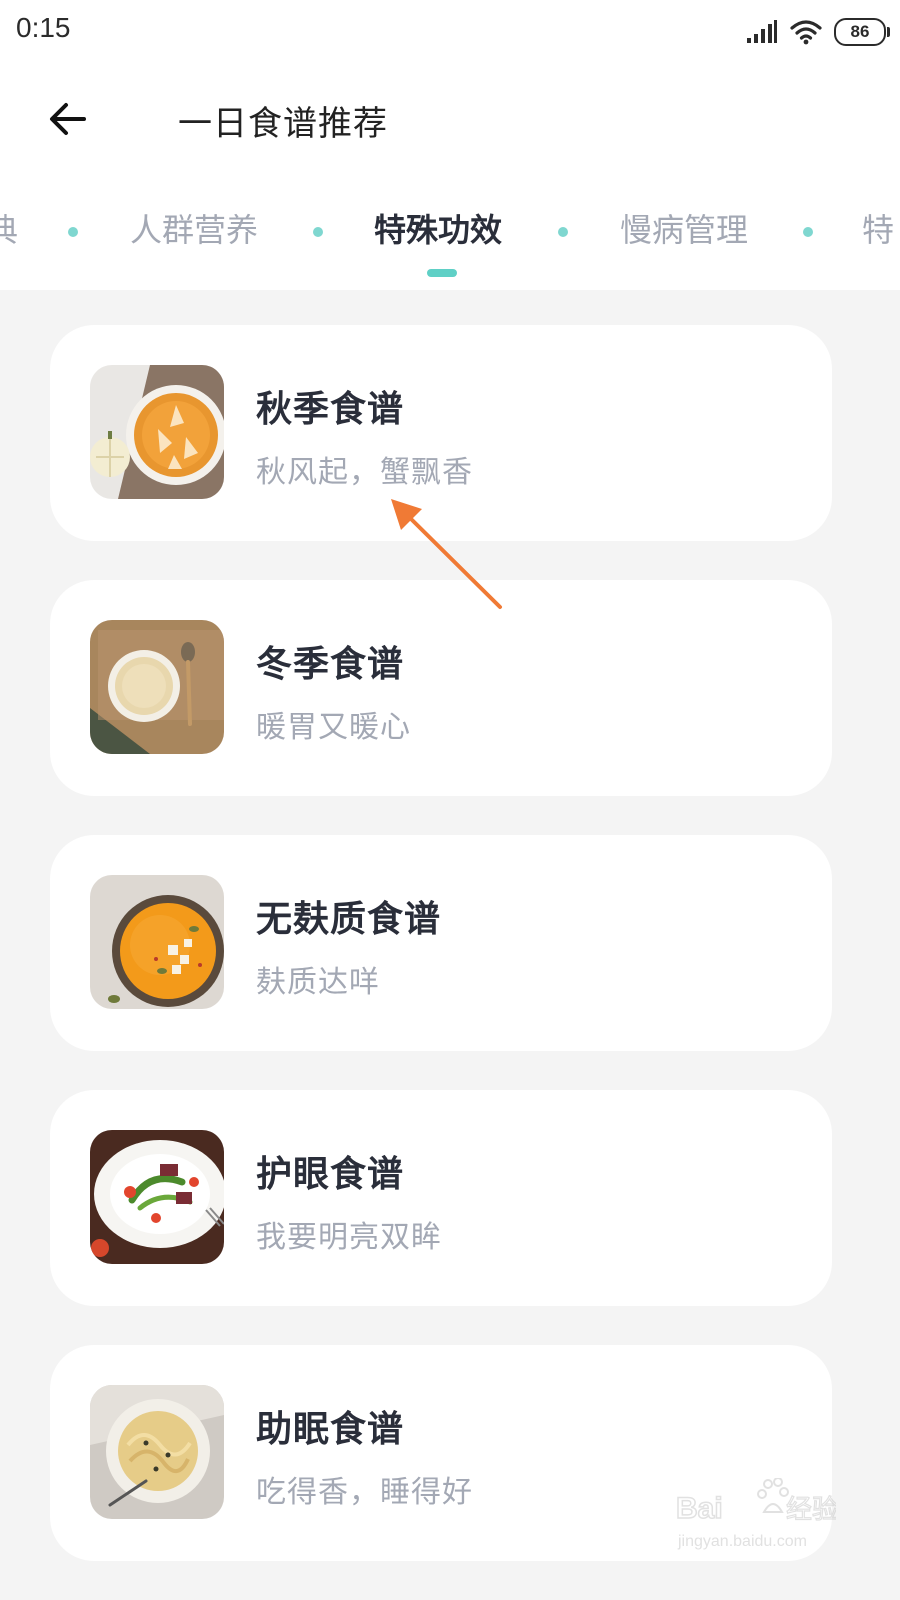 This screenshot has width=900, height=1600. Describe the element at coordinates (364, 472) in the screenshot. I see `card-subtitle: 秋风起，蟹飘香` at that location.